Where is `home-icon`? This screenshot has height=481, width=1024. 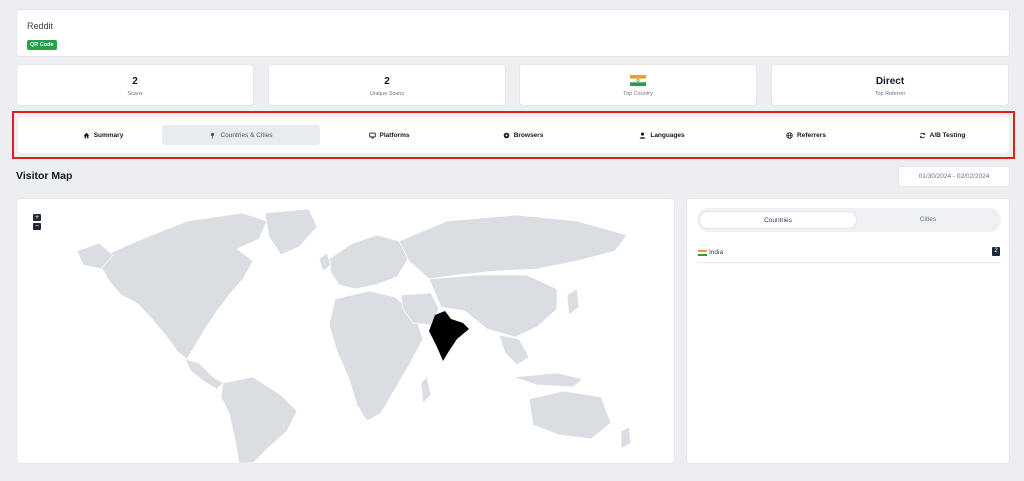 home-icon is located at coordinates (86, 135).